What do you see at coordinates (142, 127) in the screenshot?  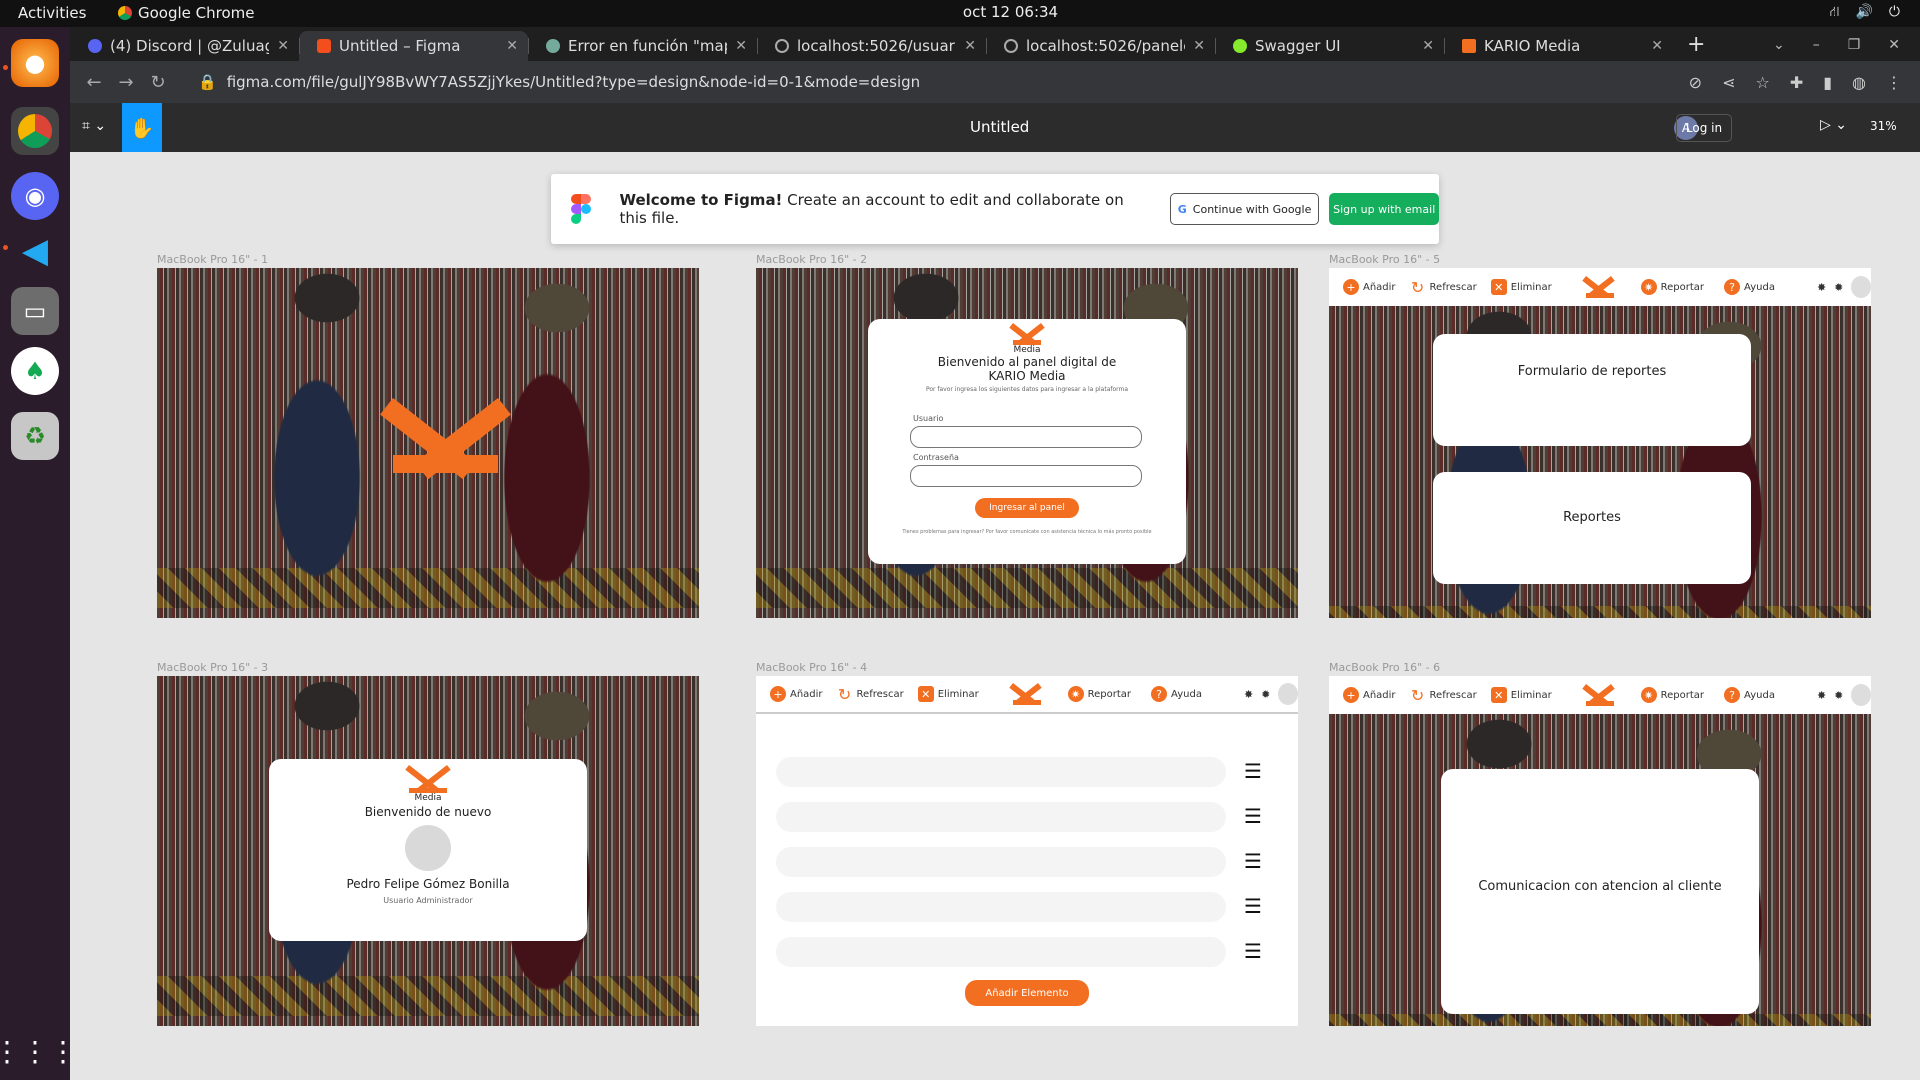 I see `hand-tool-icon: ✋` at bounding box center [142, 127].